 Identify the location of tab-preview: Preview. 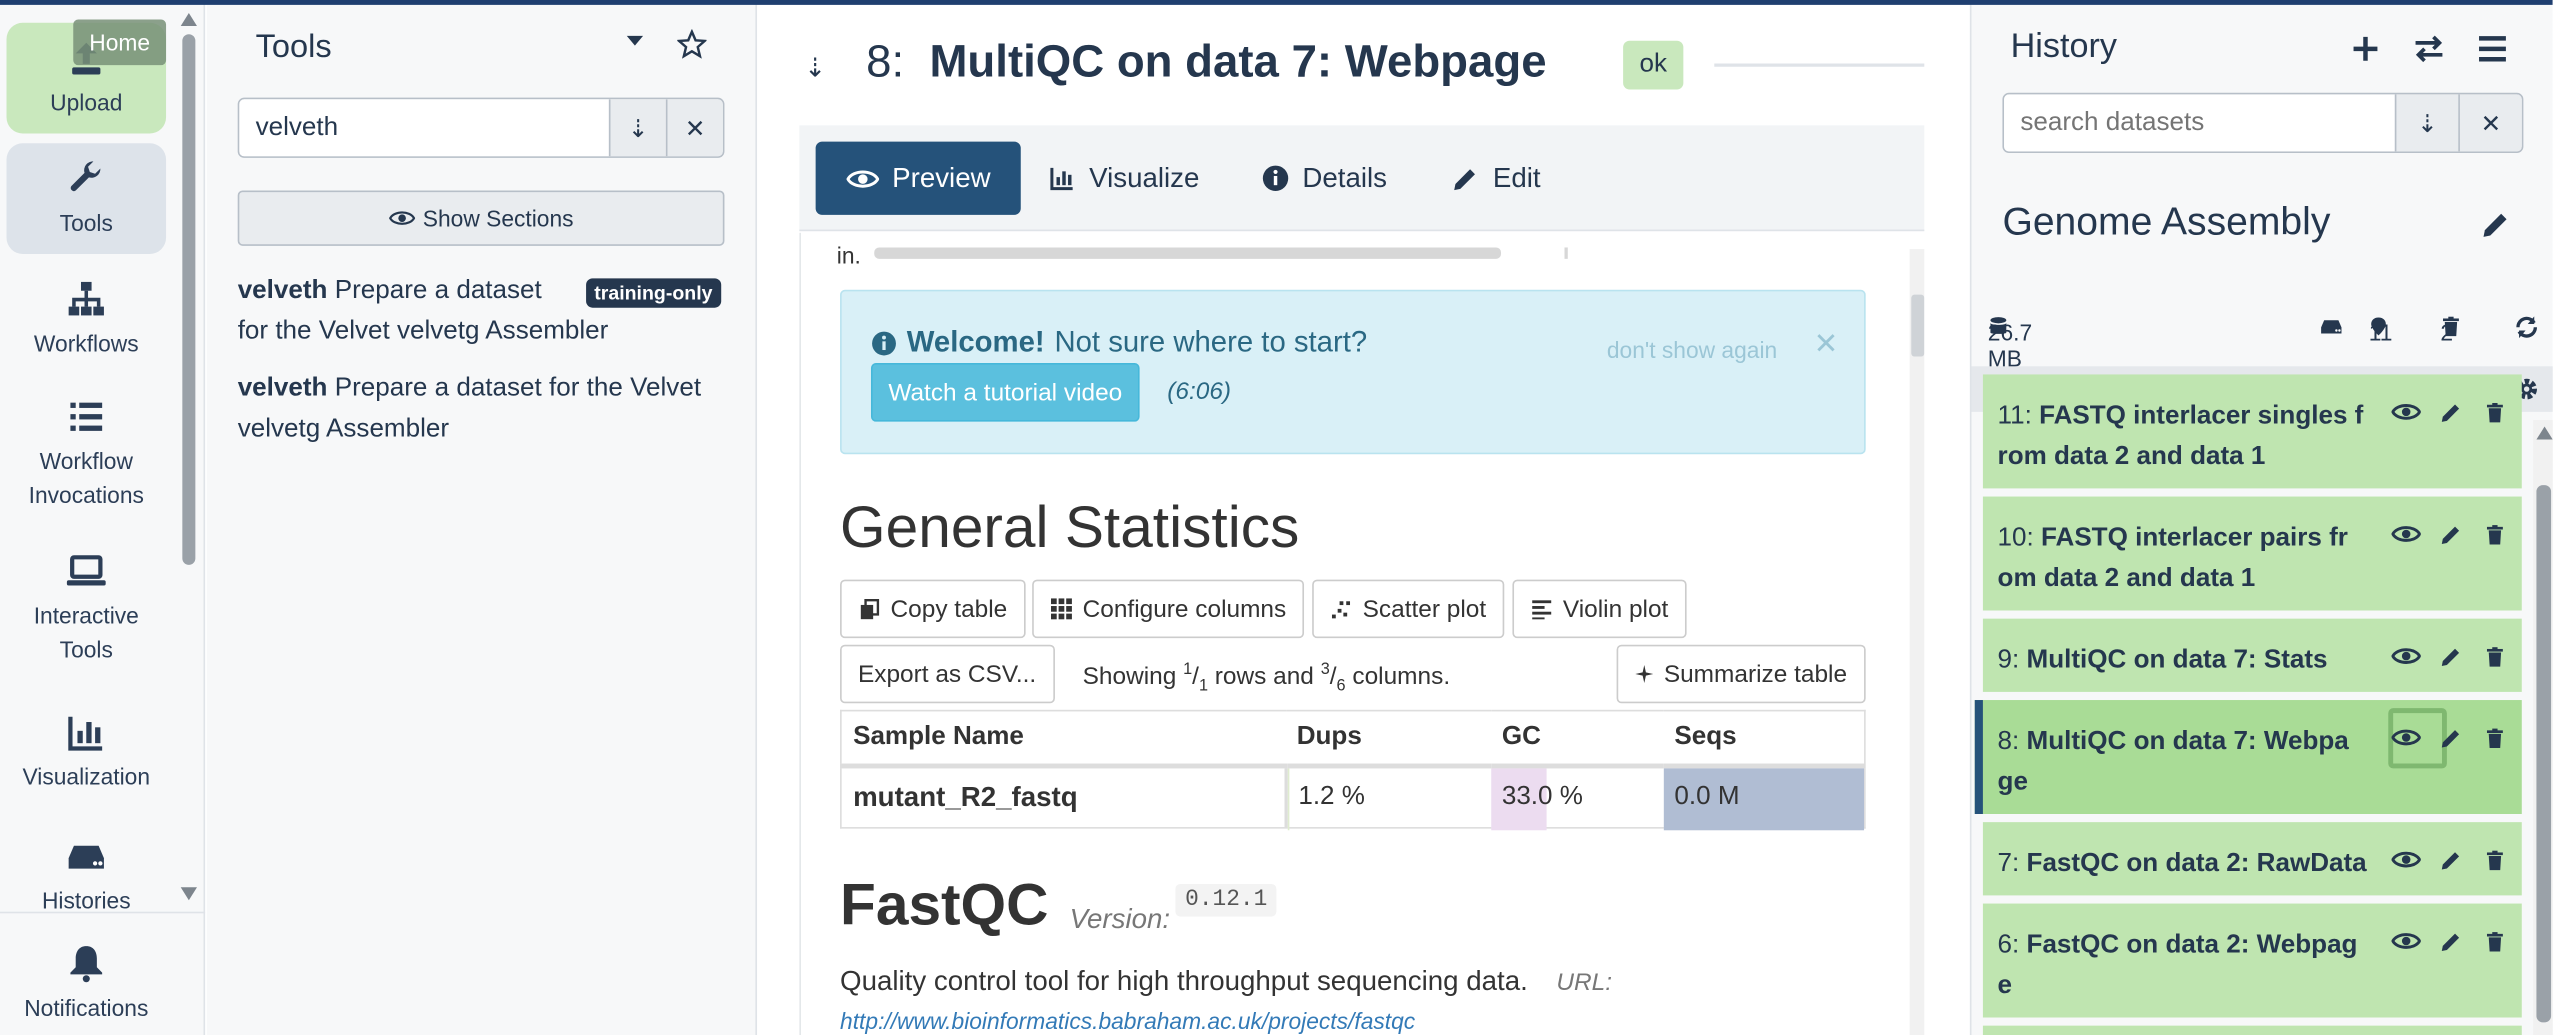
(918, 178).